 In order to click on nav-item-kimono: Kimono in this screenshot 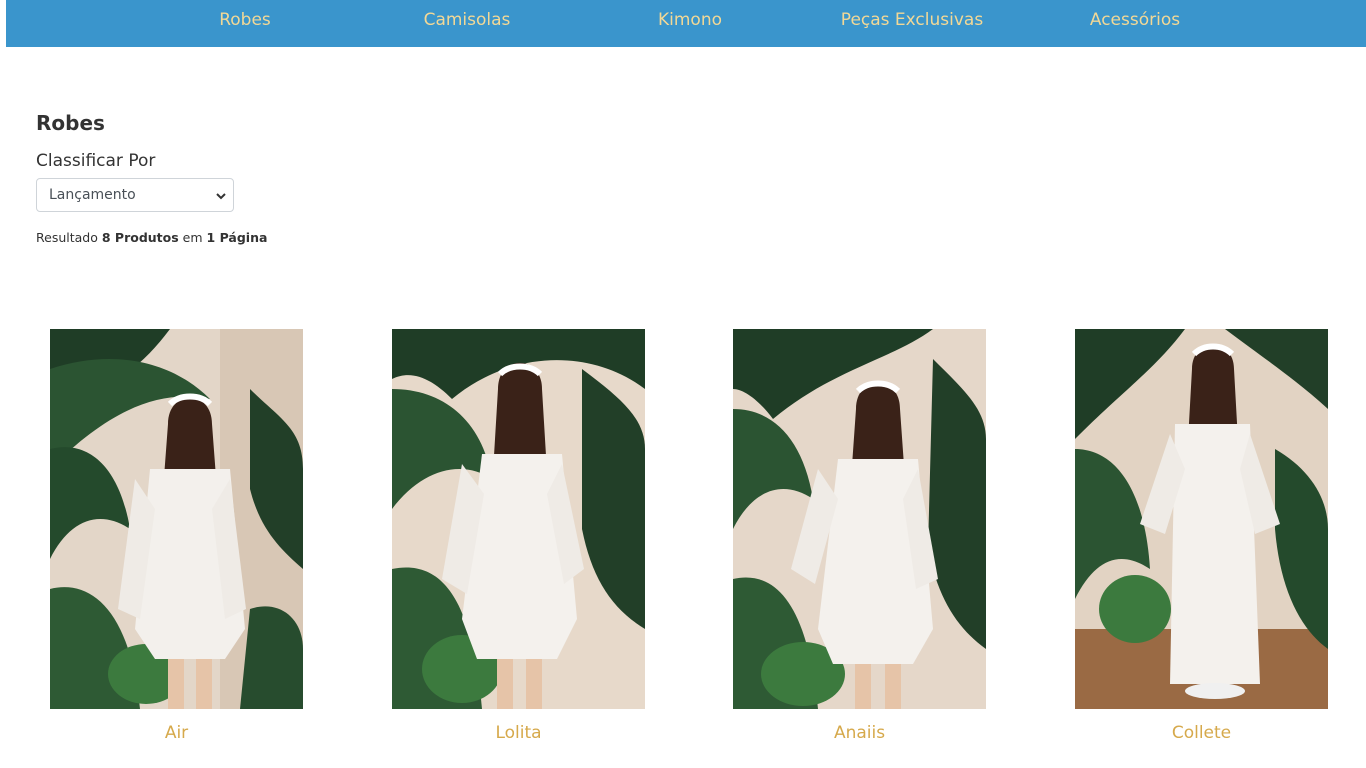, I will do `click(690, 20)`.